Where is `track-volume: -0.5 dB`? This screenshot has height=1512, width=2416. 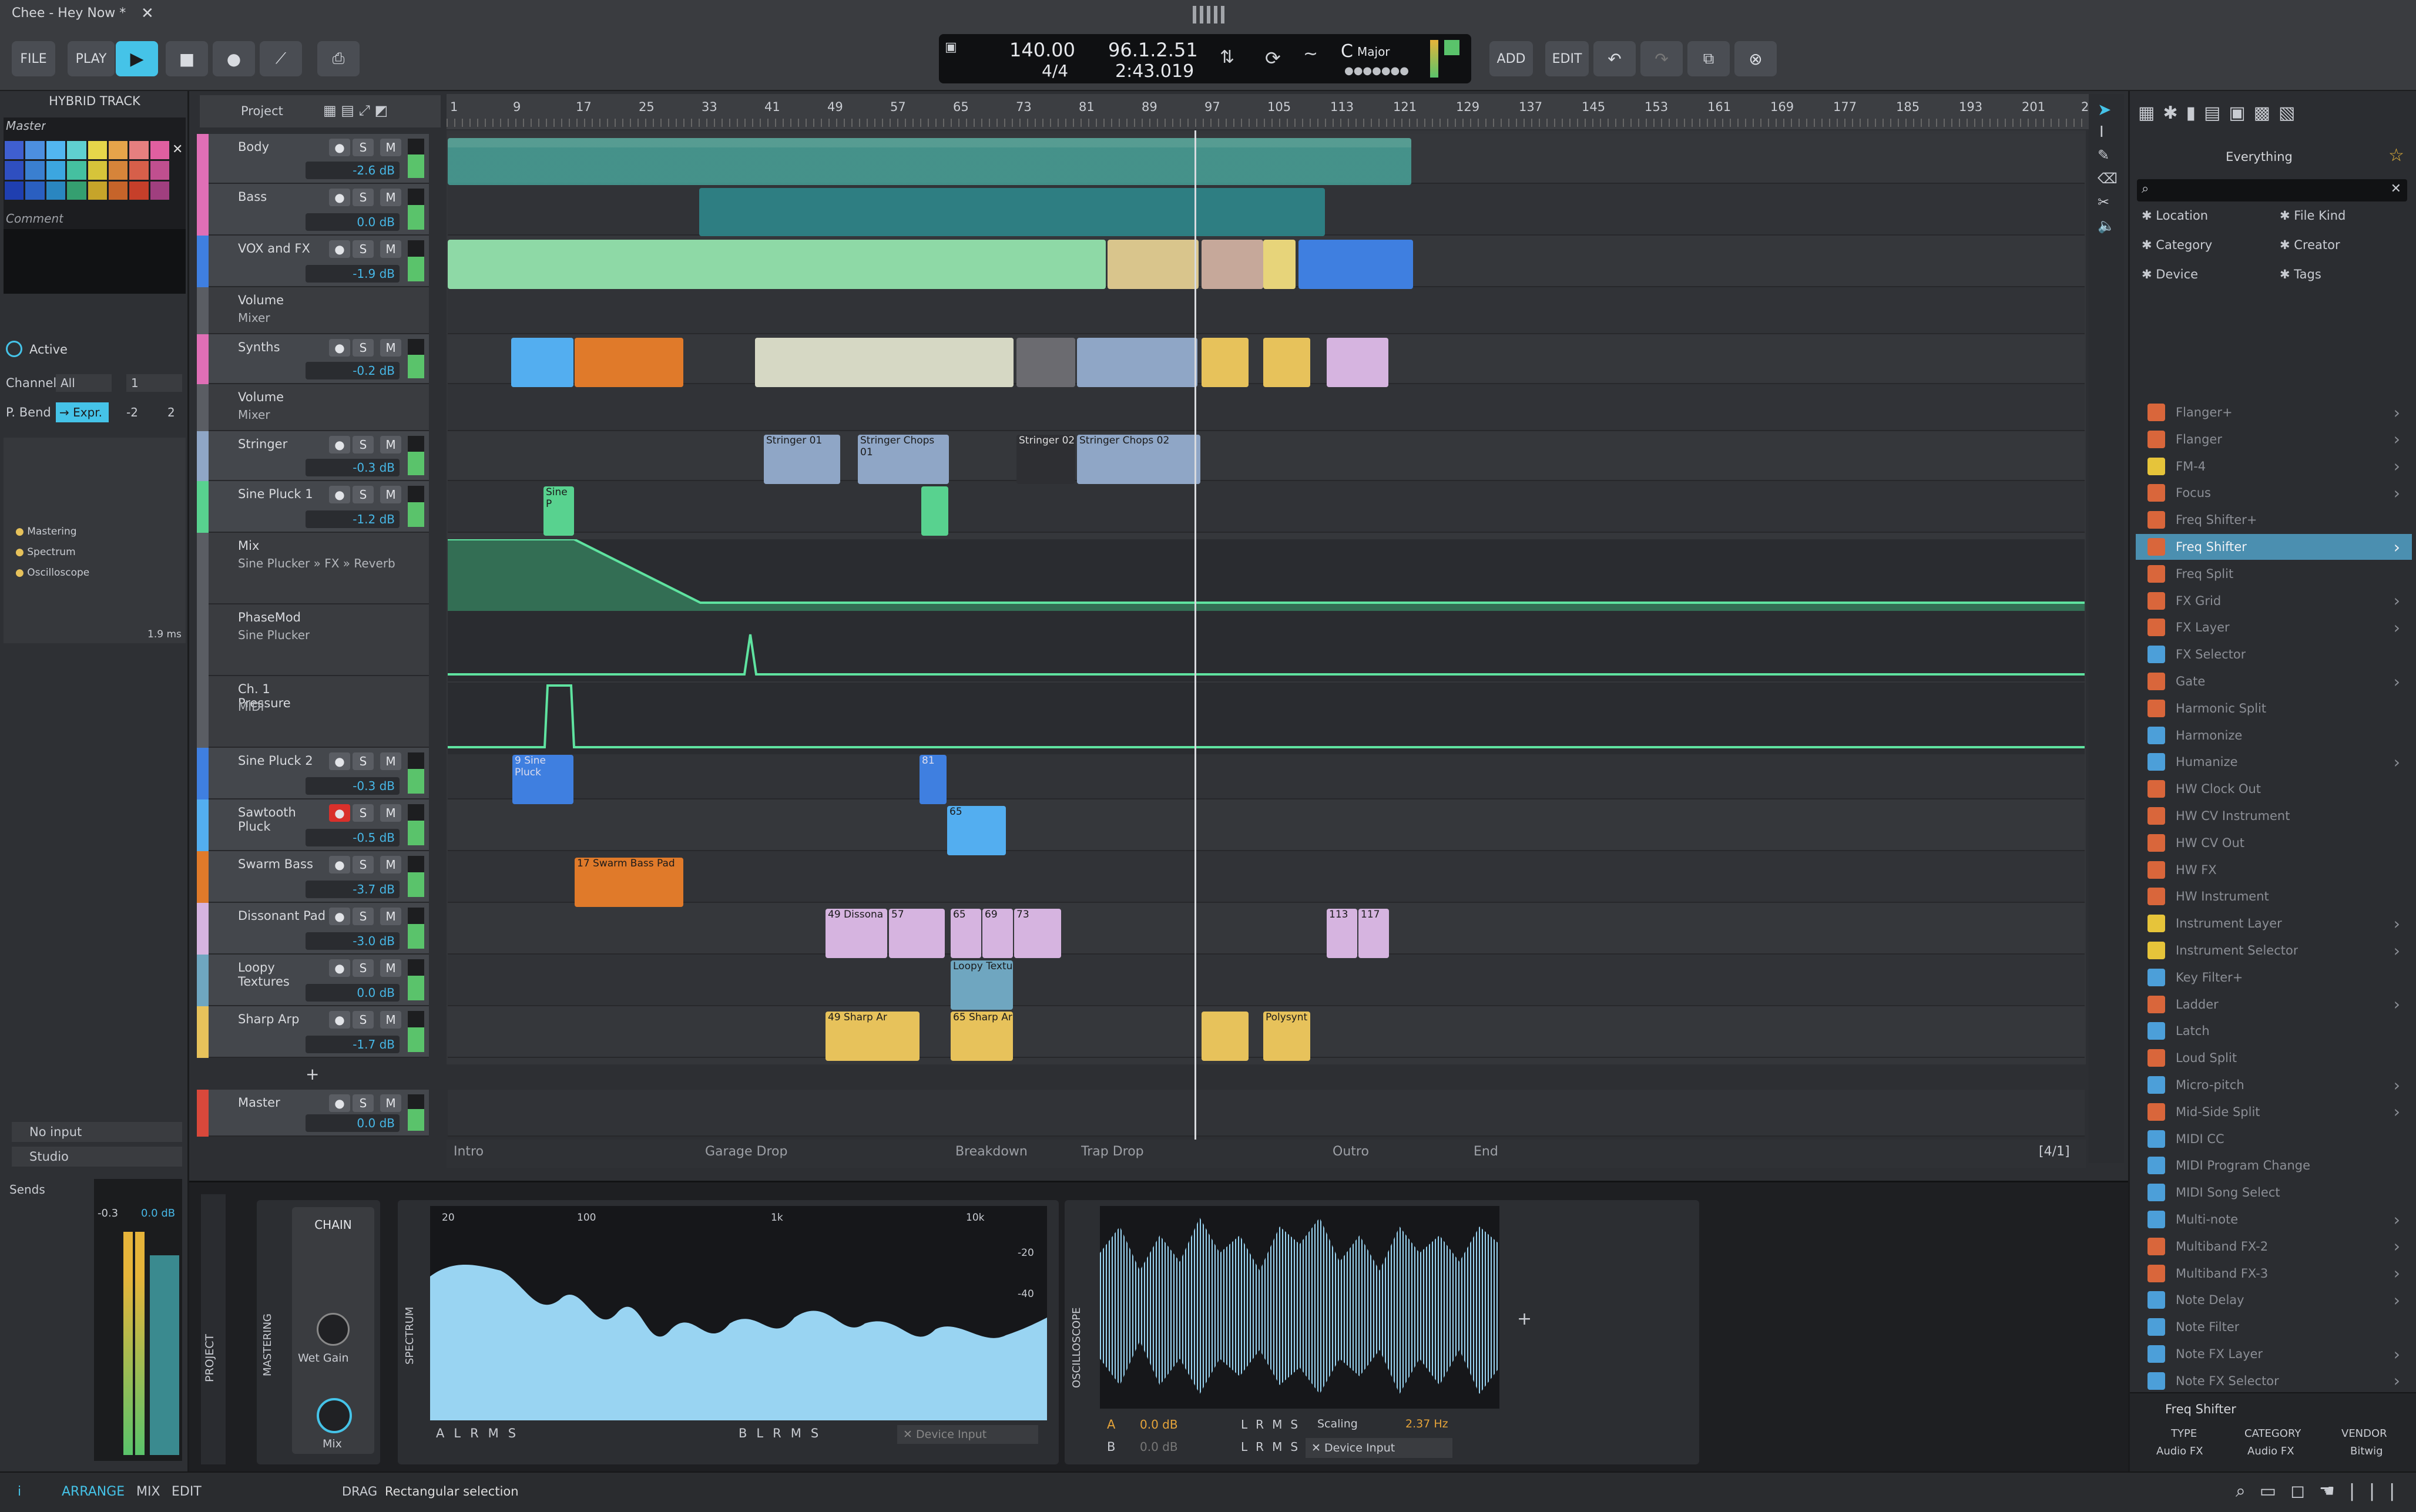 track-volume: -0.5 dB is located at coordinates (353, 837).